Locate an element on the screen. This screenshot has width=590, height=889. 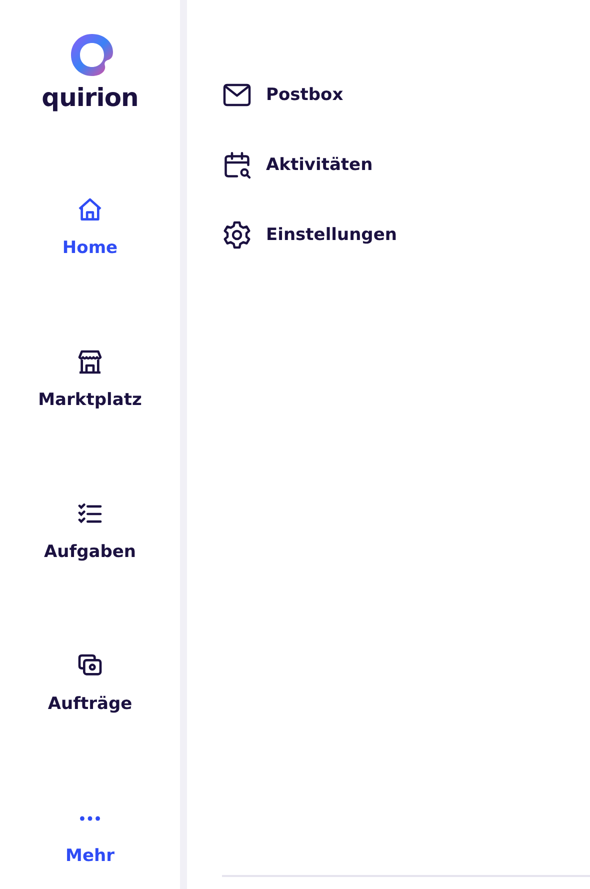
nav-item: Marktplatz is located at coordinates (90, 379).